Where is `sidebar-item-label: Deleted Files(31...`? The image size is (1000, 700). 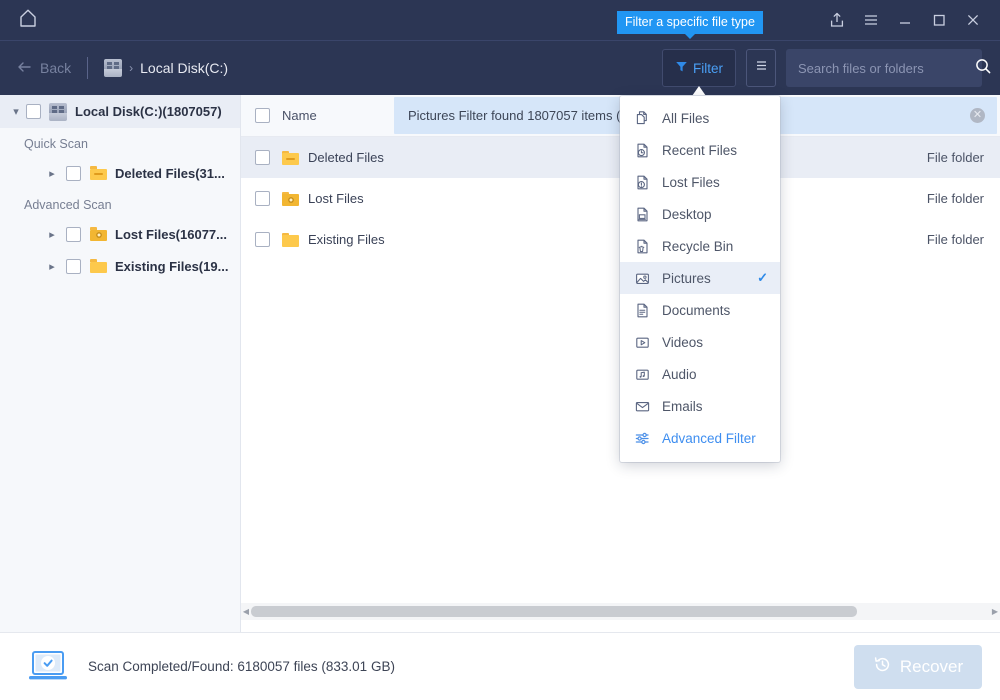 sidebar-item-label: Deleted Files(31... is located at coordinates (170, 173).